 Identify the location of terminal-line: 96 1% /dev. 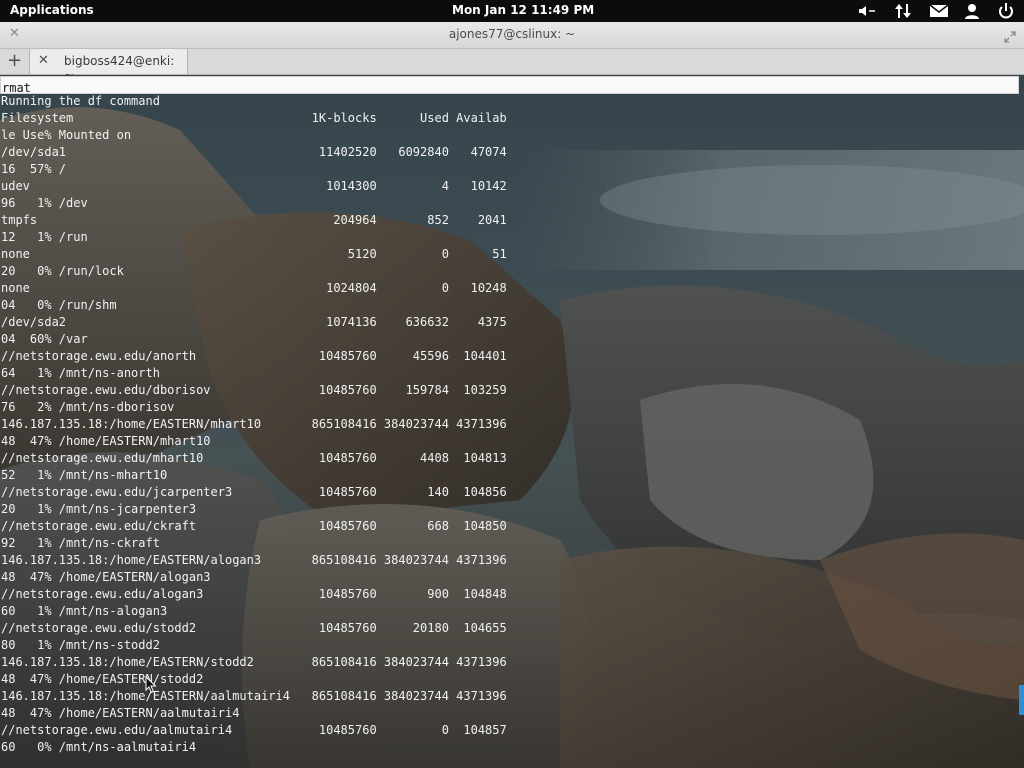
(44, 203).